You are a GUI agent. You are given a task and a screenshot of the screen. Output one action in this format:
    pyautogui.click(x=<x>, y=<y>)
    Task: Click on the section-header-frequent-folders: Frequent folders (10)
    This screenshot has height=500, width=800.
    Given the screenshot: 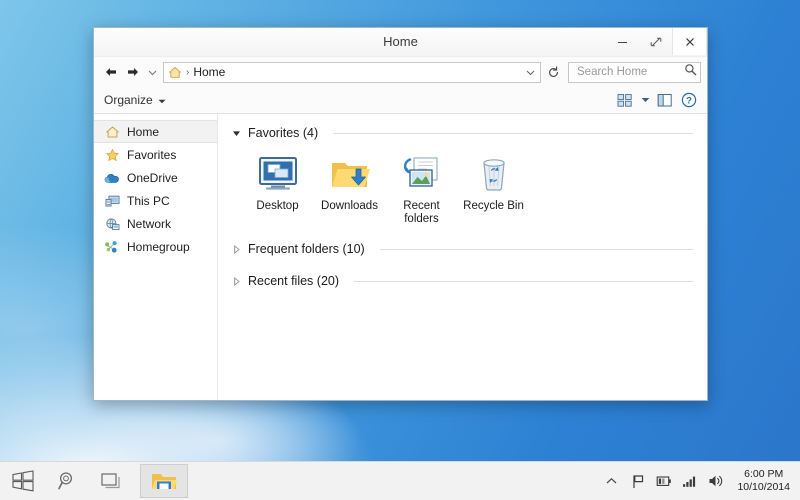 What is the action you would take?
    pyautogui.click(x=462, y=249)
    